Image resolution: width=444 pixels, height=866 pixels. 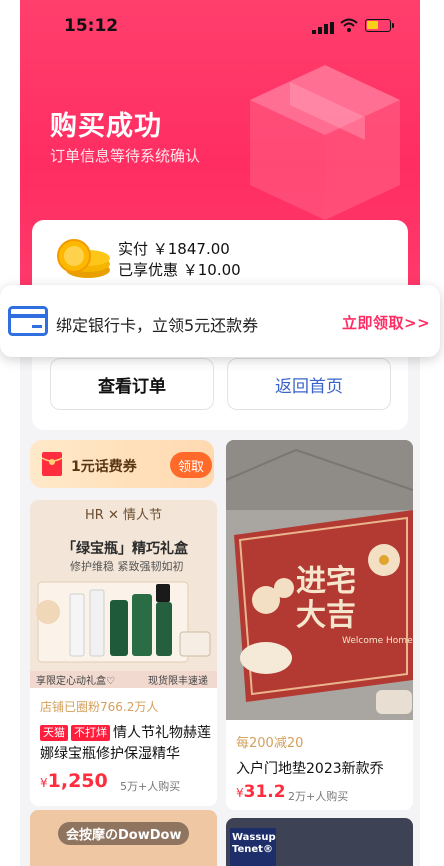 What do you see at coordinates (349, 25) in the screenshot?
I see `wifi-icon` at bounding box center [349, 25].